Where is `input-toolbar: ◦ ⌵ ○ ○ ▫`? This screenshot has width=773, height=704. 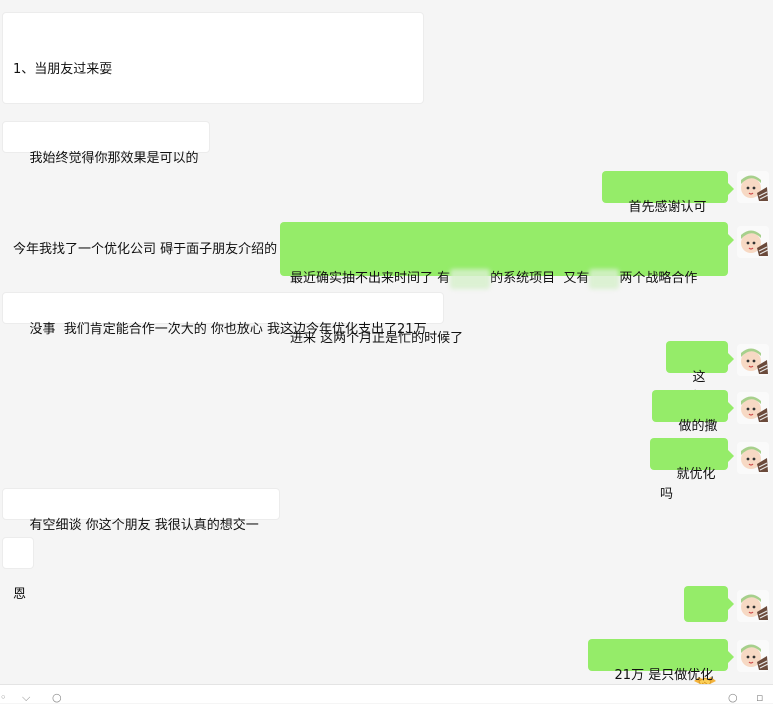
input-toolbar: ◦ ⌵ ○ ○ ▫ is located at coordinates (386, 693).